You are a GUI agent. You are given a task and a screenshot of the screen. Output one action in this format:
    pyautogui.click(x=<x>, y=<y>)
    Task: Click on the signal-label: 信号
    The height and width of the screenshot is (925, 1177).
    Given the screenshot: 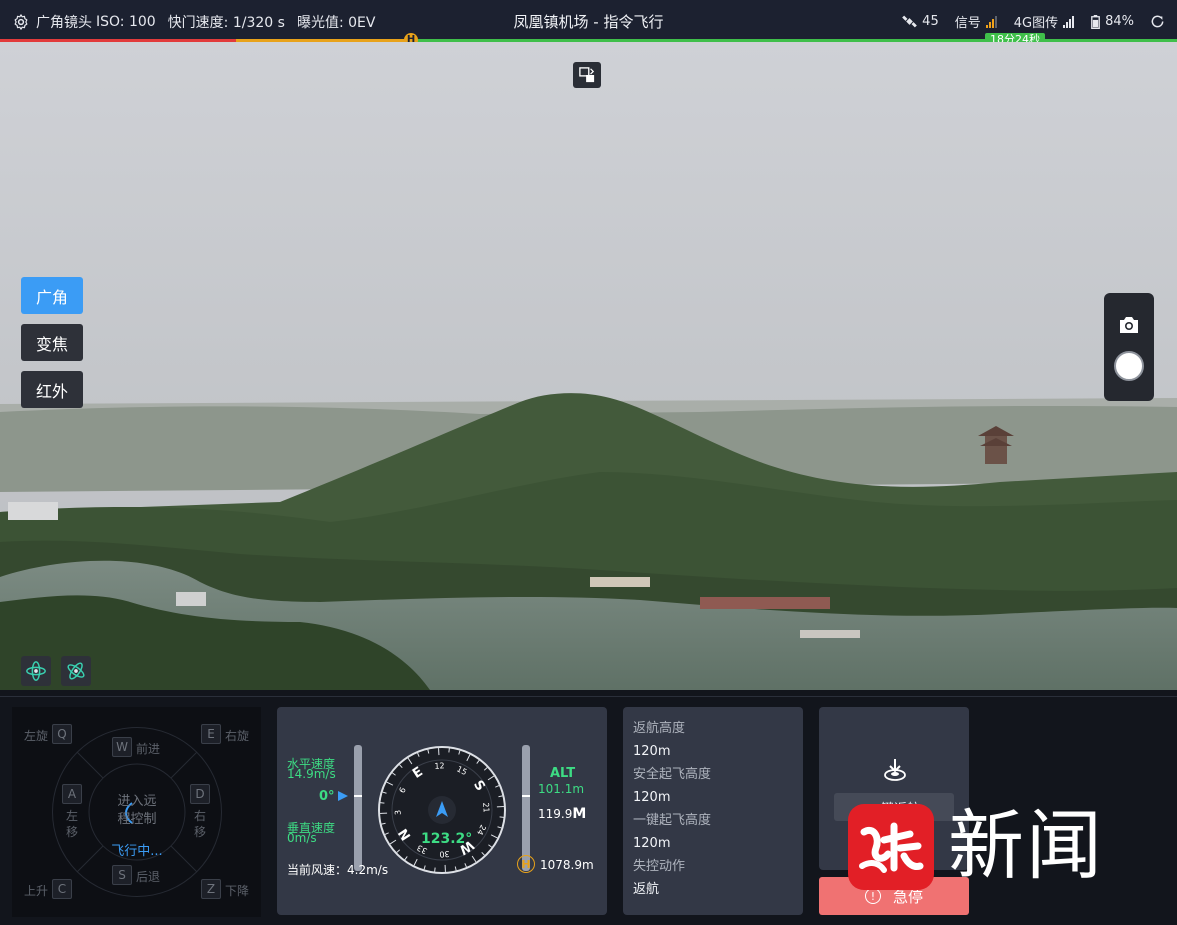 What is the action you would take?
    pyautogui.click(x=967, y=23)
    